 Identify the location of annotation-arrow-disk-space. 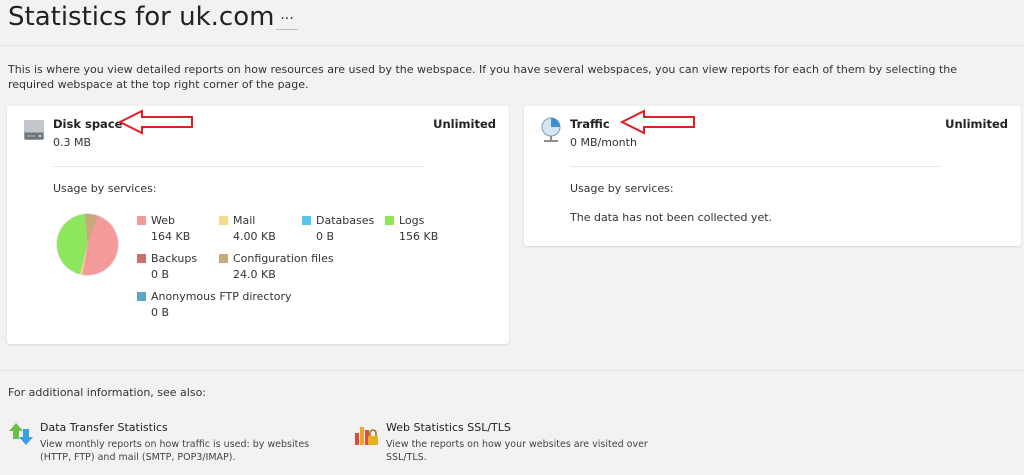
(155, 122).